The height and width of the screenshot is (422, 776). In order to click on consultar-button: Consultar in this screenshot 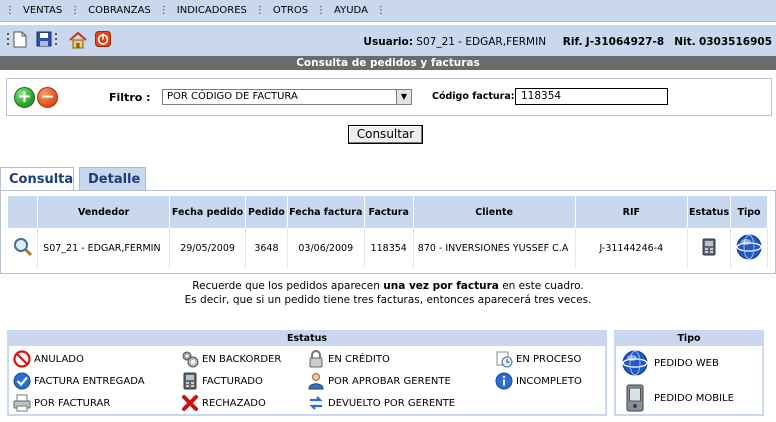, I will do `click(385, 134)`.